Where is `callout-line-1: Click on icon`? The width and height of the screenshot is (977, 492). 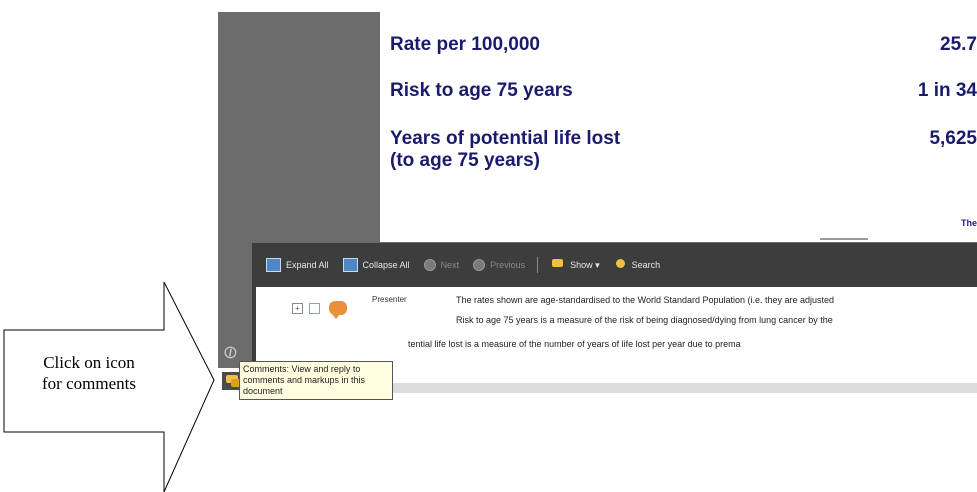
callout-line-1: Click on icon is located at coordinates (89, 362).